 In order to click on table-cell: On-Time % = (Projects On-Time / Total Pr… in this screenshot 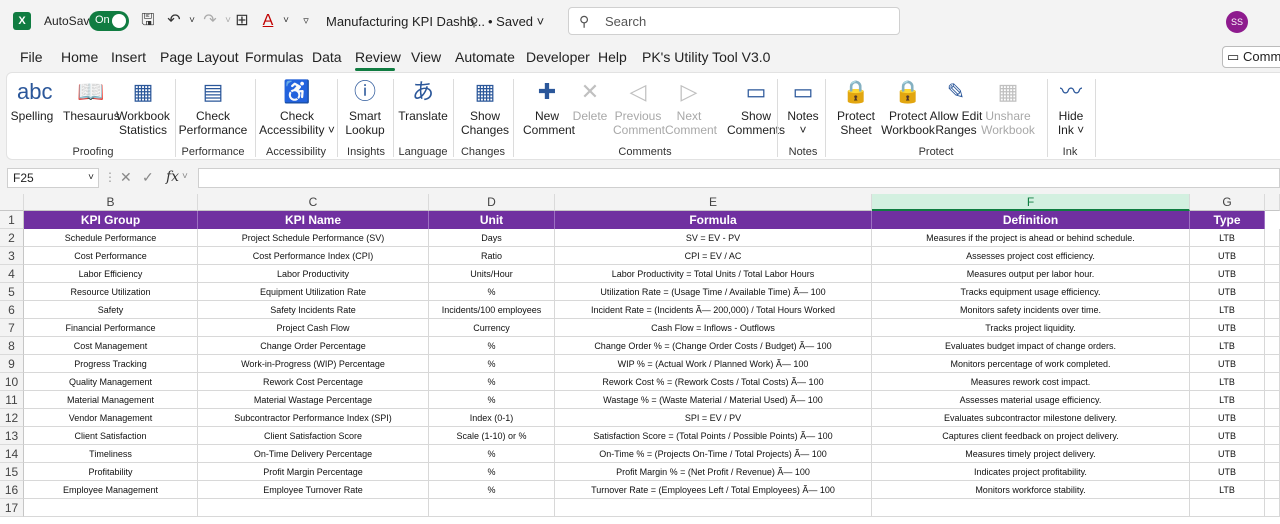, I will do `click(713, 454)`.